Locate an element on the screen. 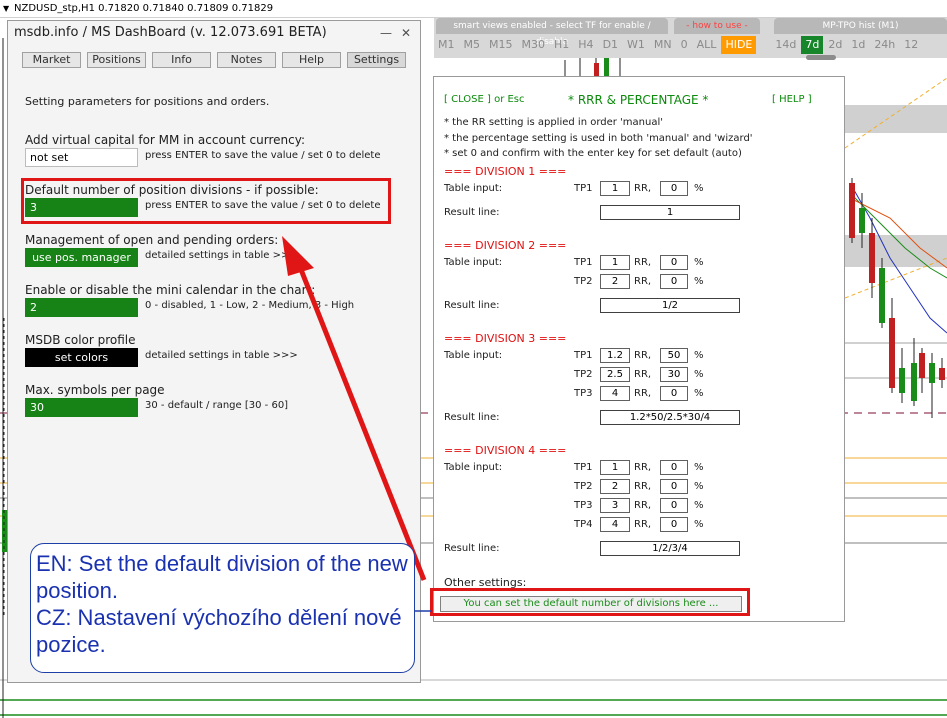 Image resolution: width=947 pixels, height=718 pixels. percent-input: 30 is located at coordinates (674, 374).